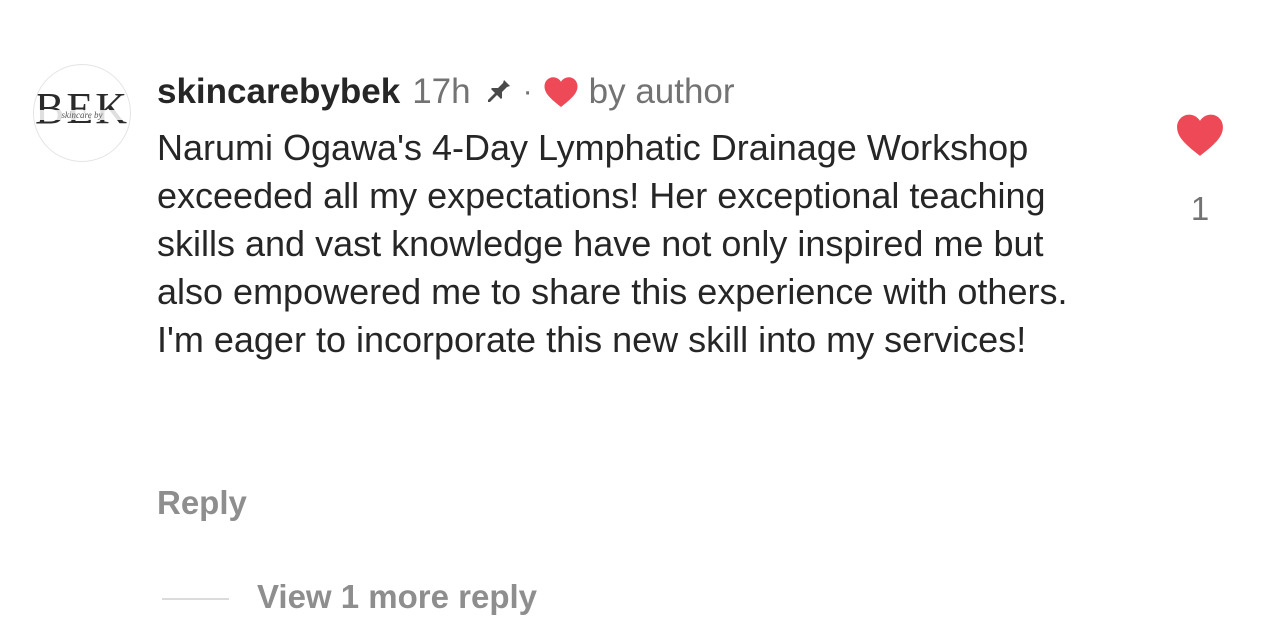 Image resolution: width=1284 pixels, height=629 pixels. What do you see at coordinates (397, 597) in the screenshot?
I see `view-more-replies-button: View 1 more reply` at bounding box center [397, 597].